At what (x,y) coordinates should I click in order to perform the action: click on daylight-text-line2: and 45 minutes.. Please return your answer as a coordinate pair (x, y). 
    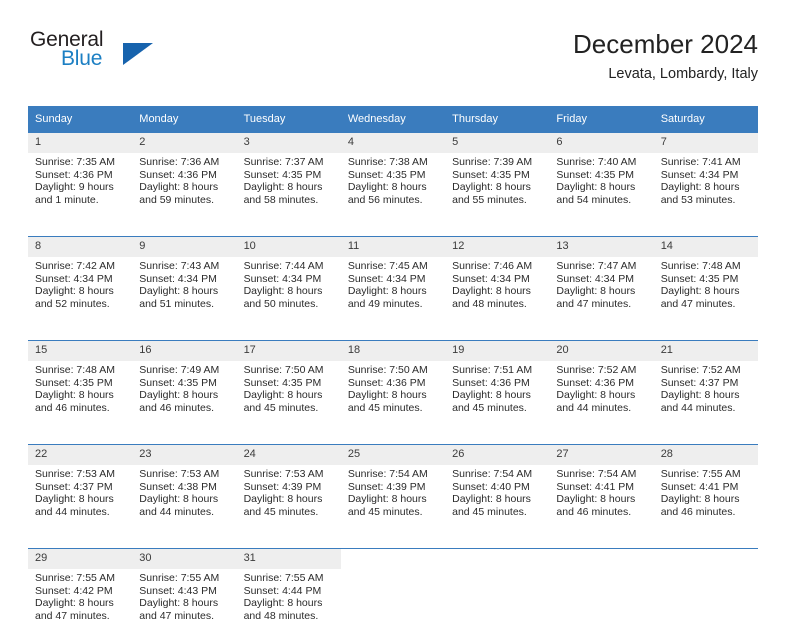
    Looking at the image, I should click on (500, 512).